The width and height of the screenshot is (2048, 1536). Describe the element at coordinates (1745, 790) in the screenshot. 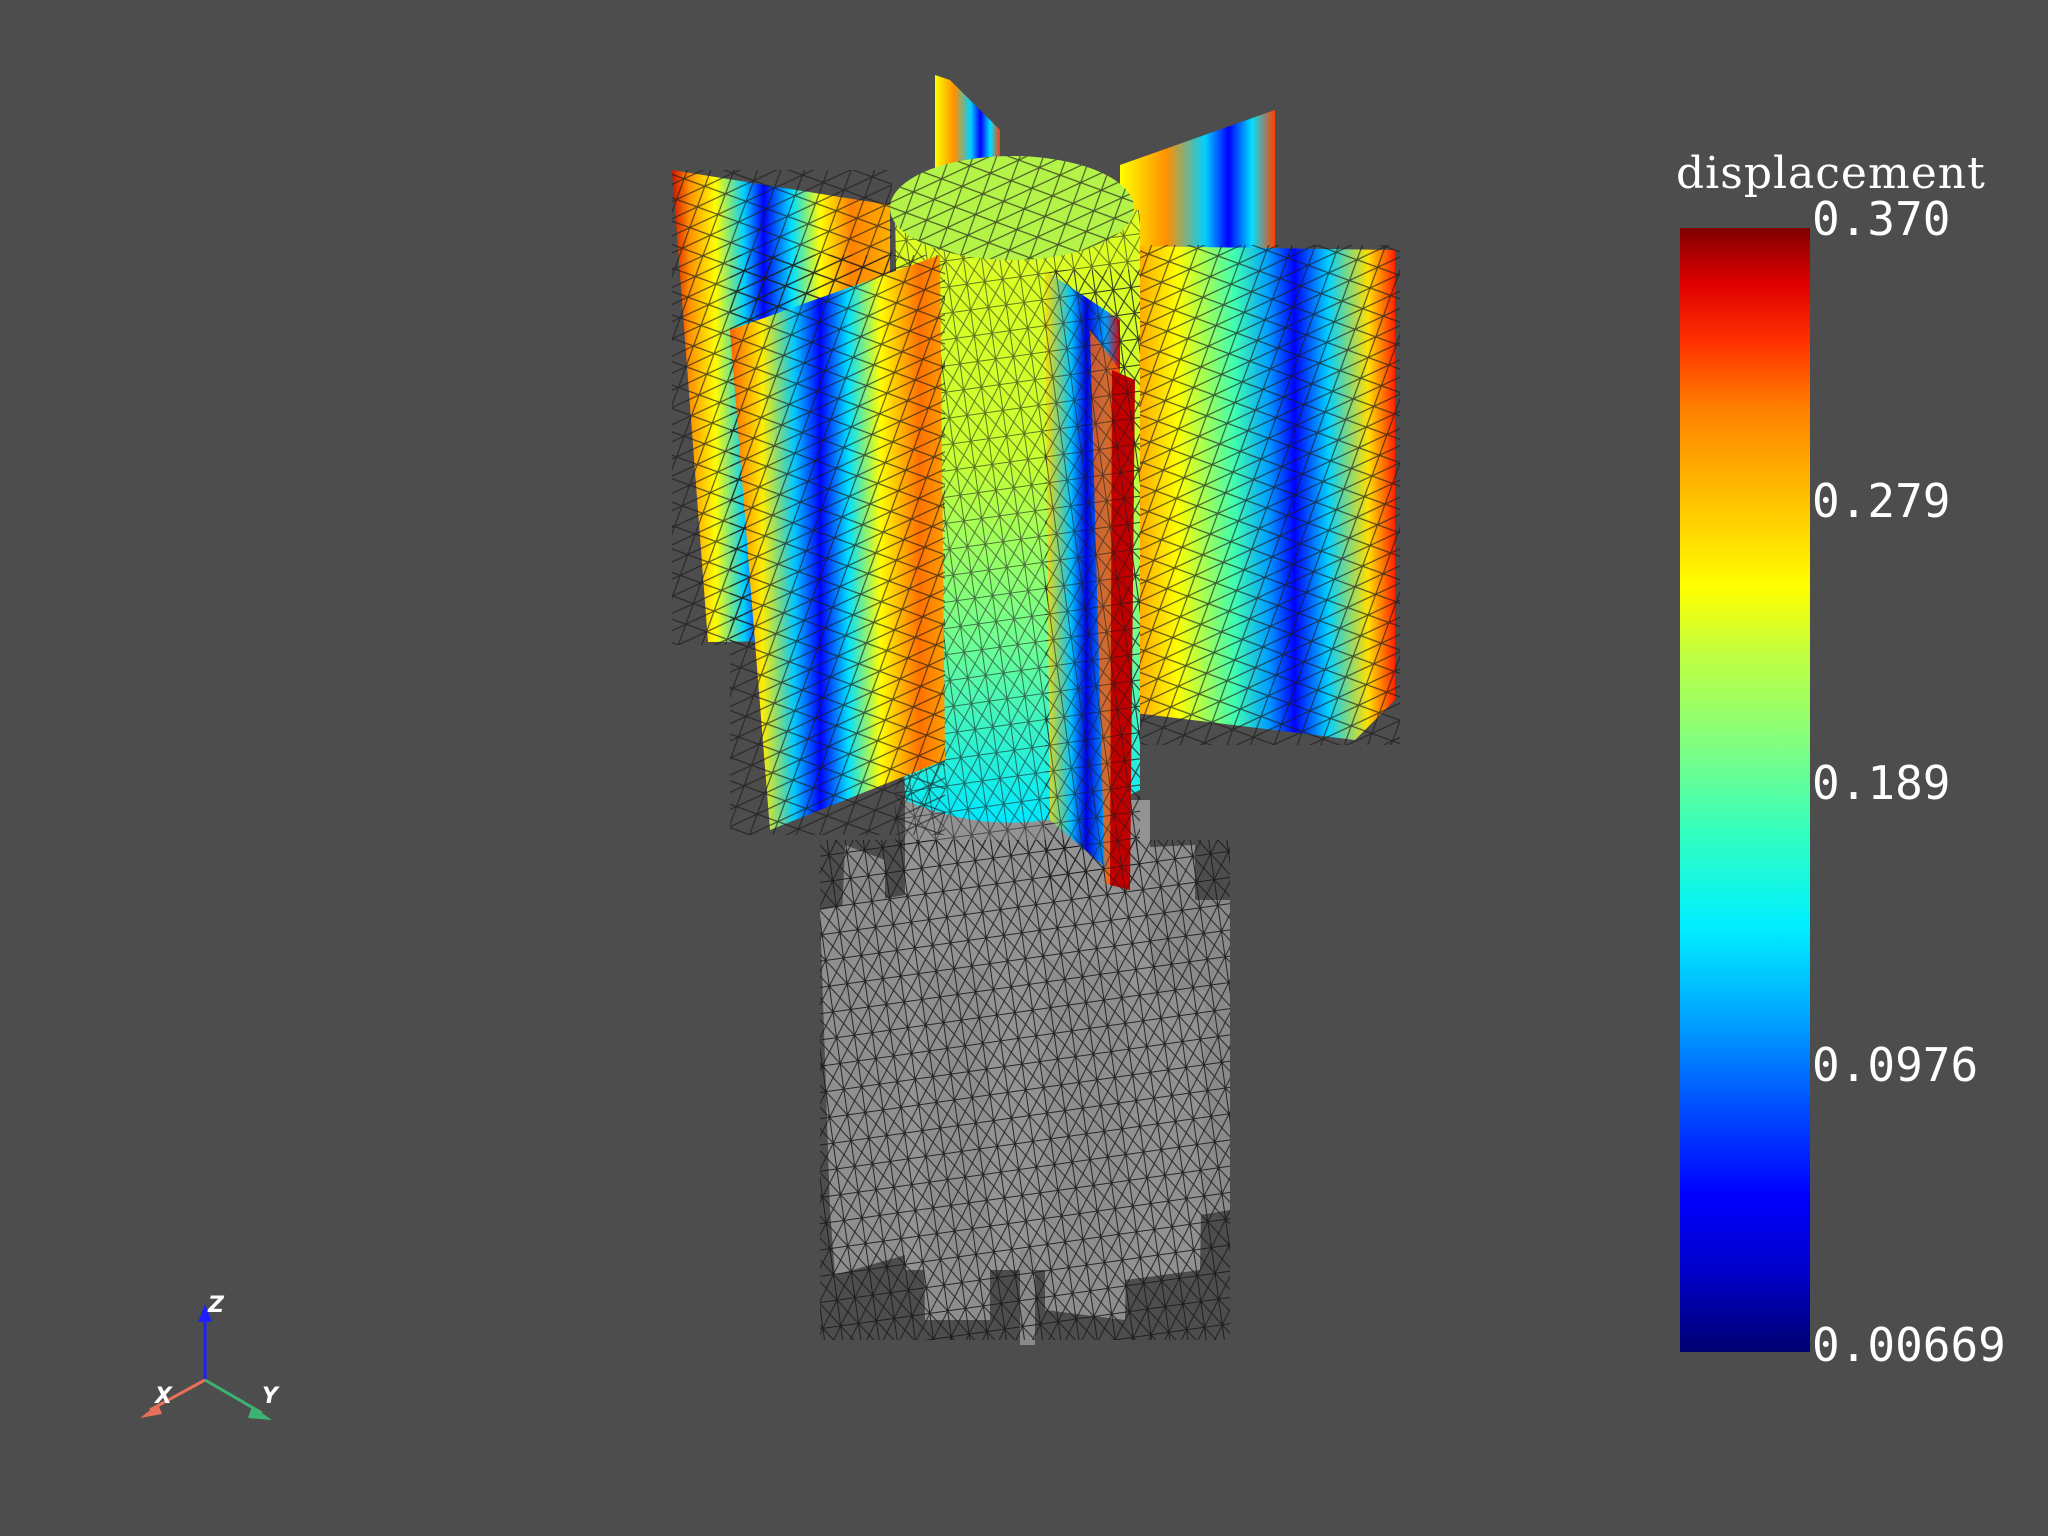

I see `colorbar-gradient` at that location.